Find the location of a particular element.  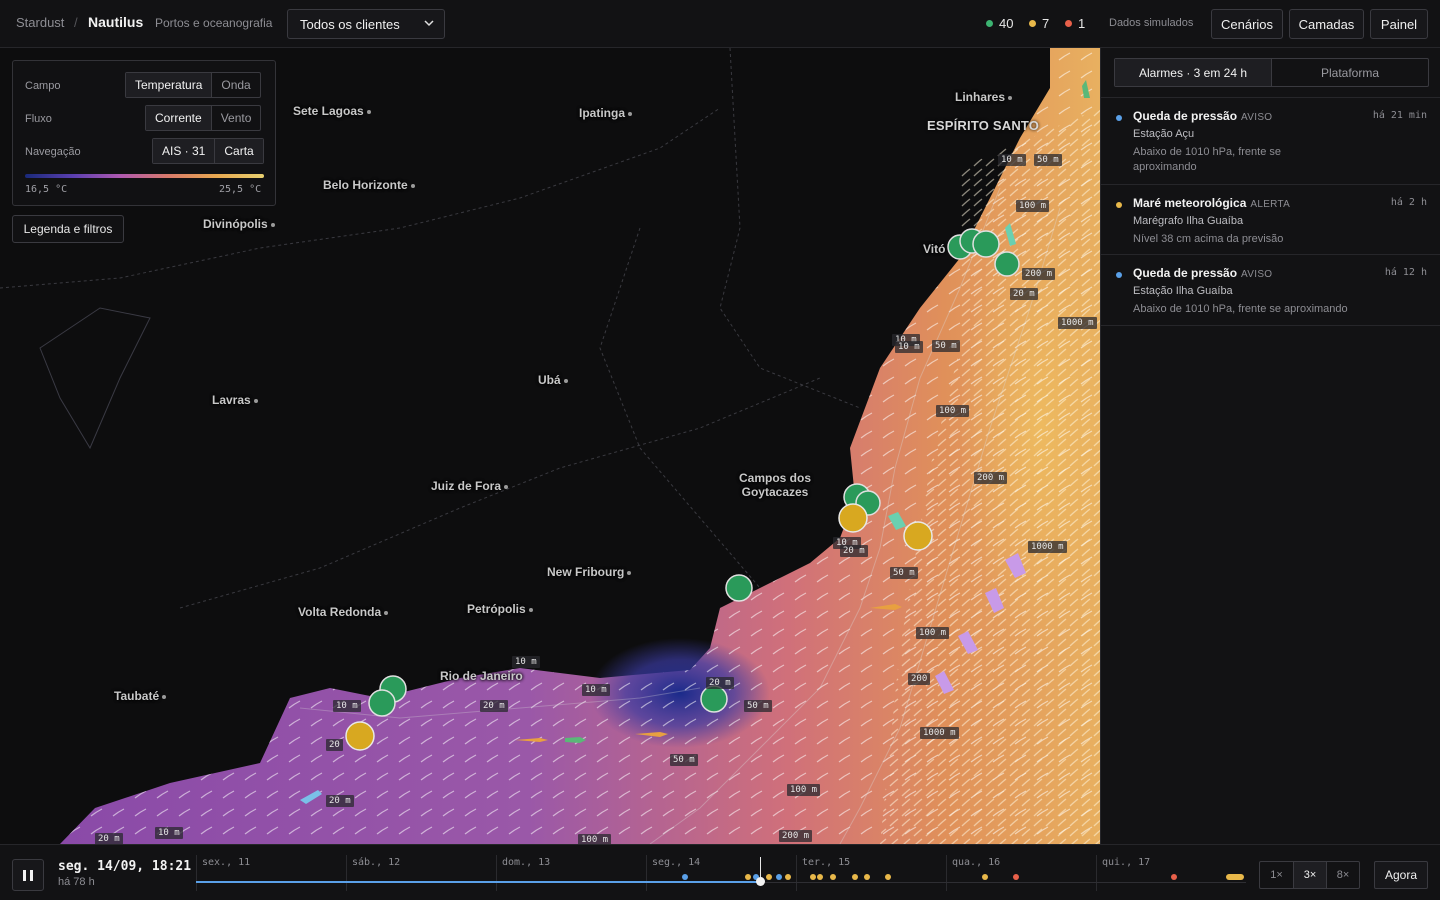

nav-chart-option: Carta is located at coordinates (238, 151).